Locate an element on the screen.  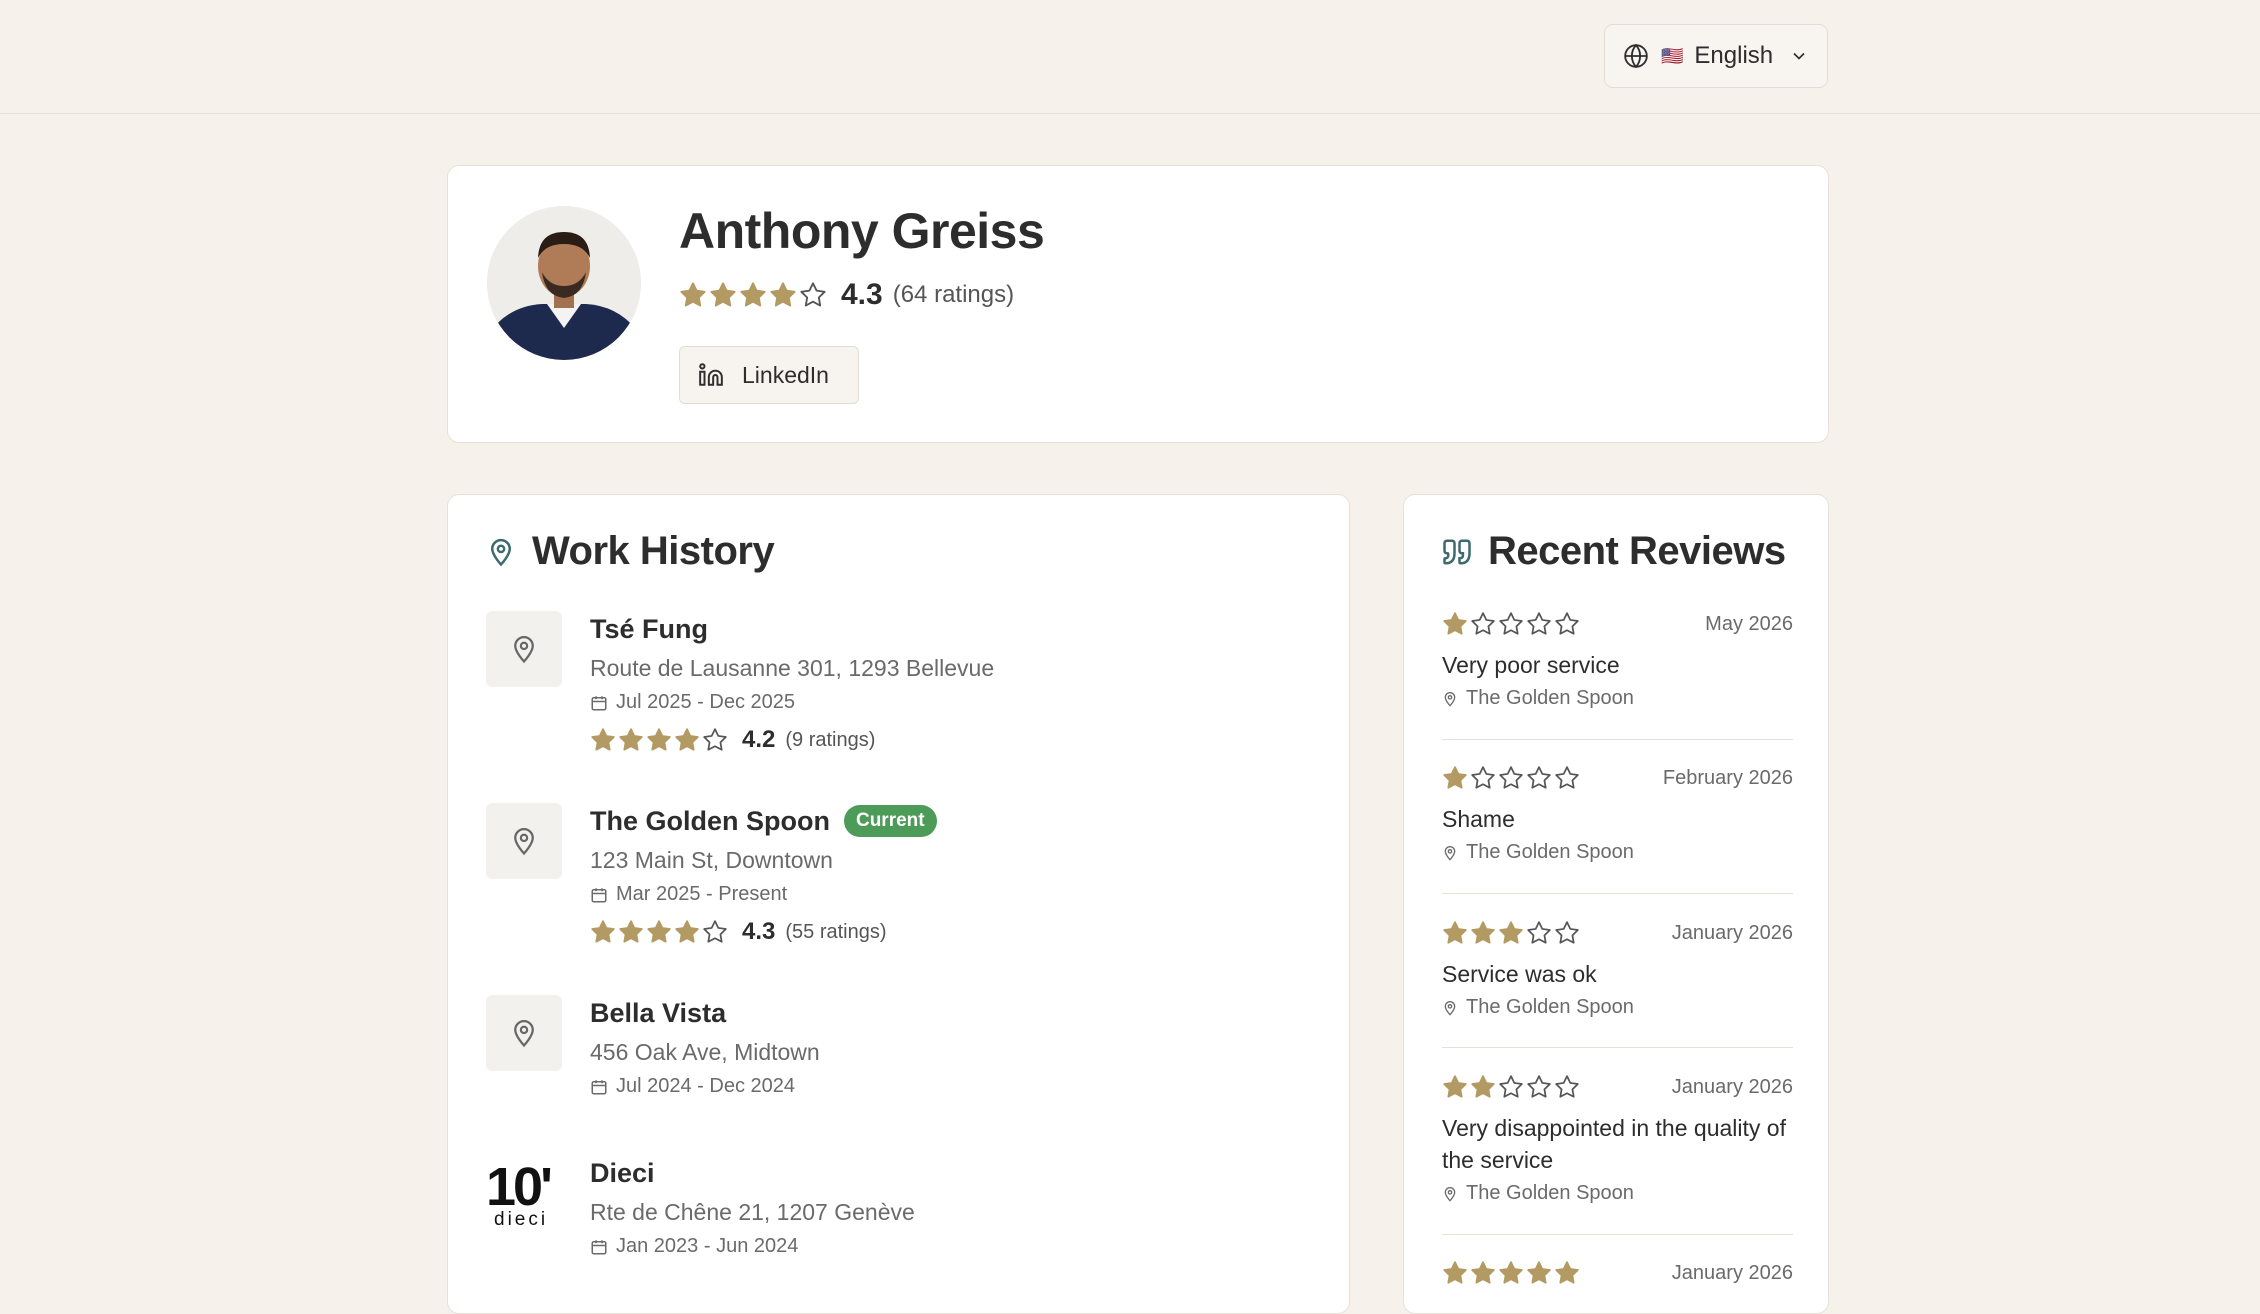
review-text: Very poor service is located at coordinates (1531, 665).